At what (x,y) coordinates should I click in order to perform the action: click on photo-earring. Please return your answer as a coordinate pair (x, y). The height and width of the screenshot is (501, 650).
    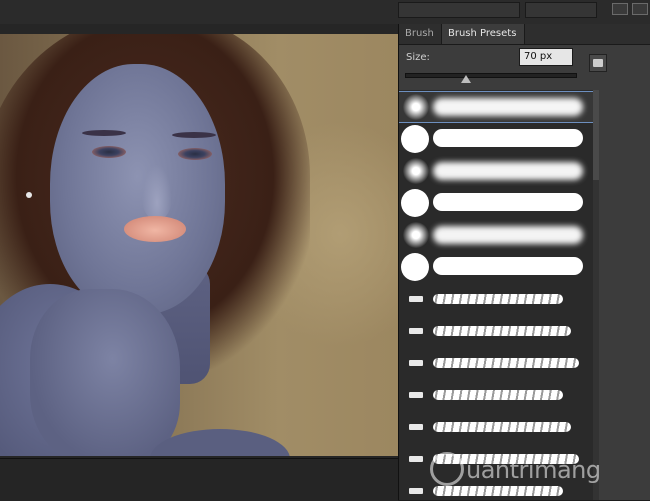
    Looking at the image, I should click on (29, 195).